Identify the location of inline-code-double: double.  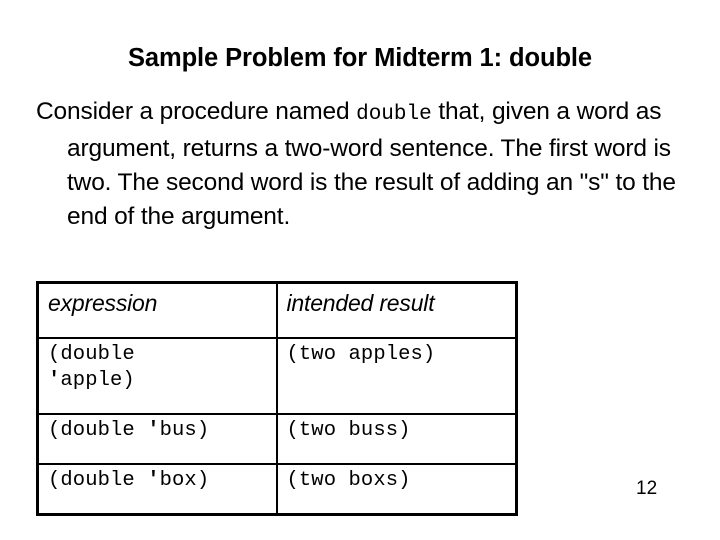
(394, 114).